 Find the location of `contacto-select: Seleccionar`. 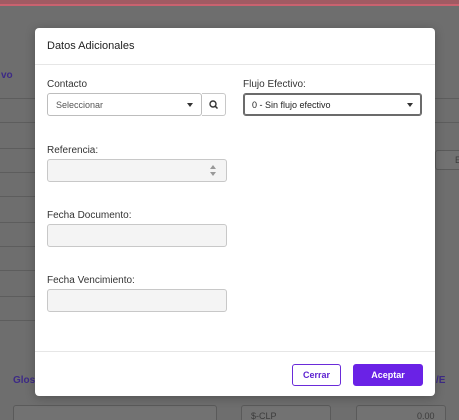

contacto-select: Seleccionar is located at coordinates (124, 104).